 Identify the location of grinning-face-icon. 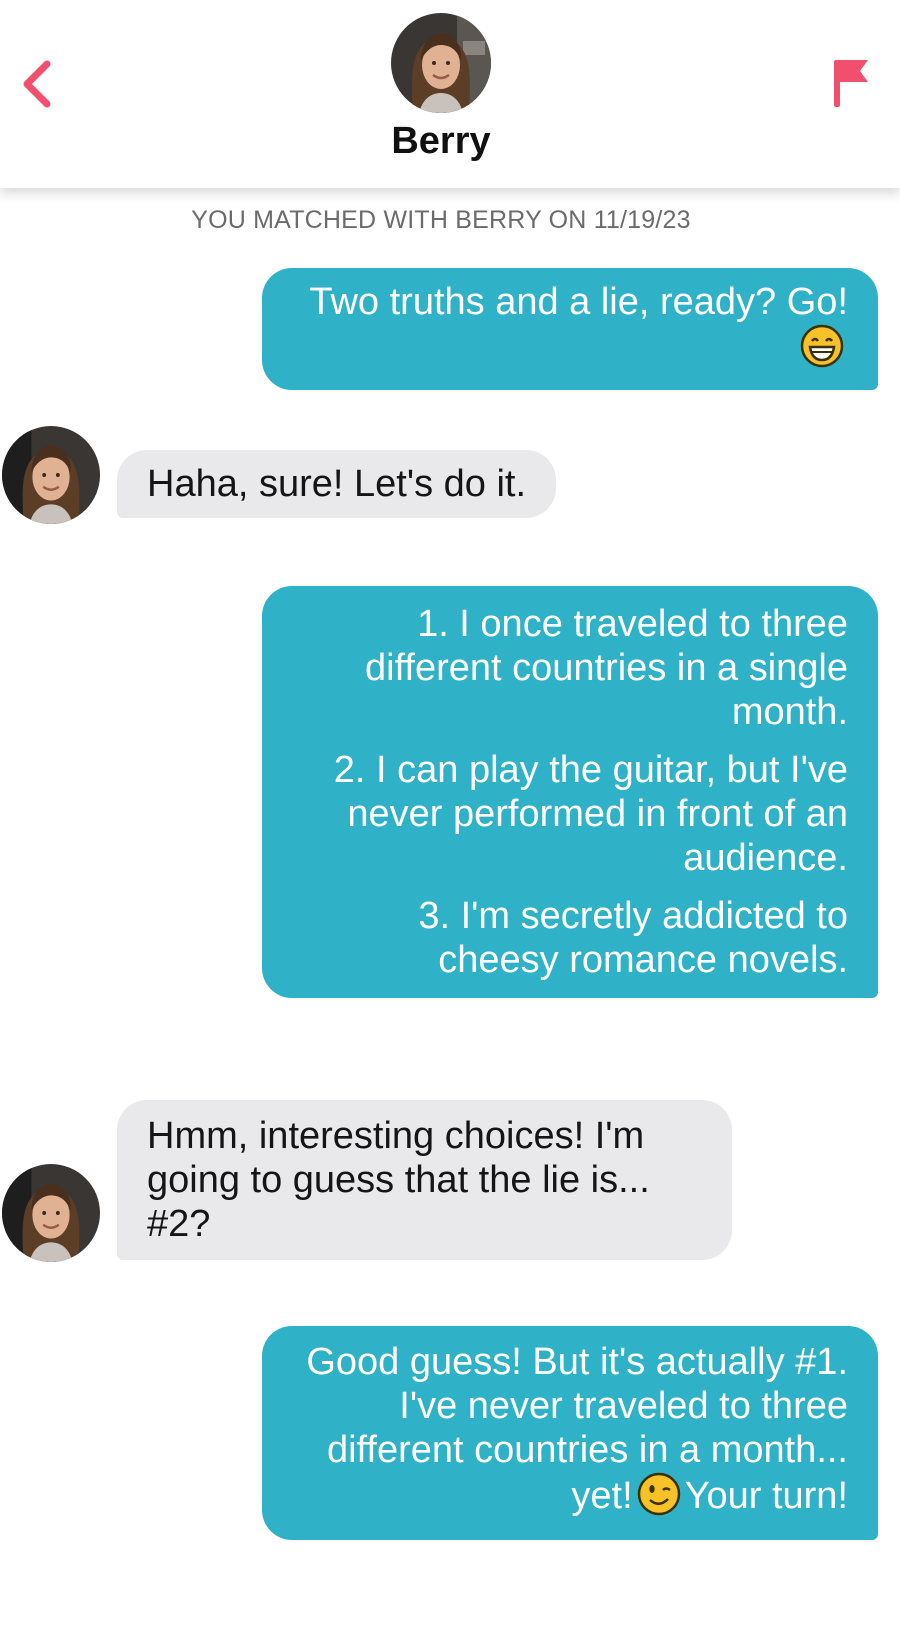
(822, 351).